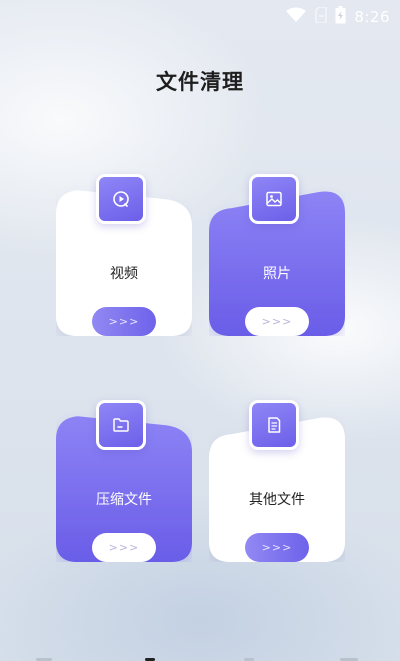  What do you see at coordinates (124, 500) in the screenshot?
I see `card-label: 压缩文件` at bounding box center [124, 500].